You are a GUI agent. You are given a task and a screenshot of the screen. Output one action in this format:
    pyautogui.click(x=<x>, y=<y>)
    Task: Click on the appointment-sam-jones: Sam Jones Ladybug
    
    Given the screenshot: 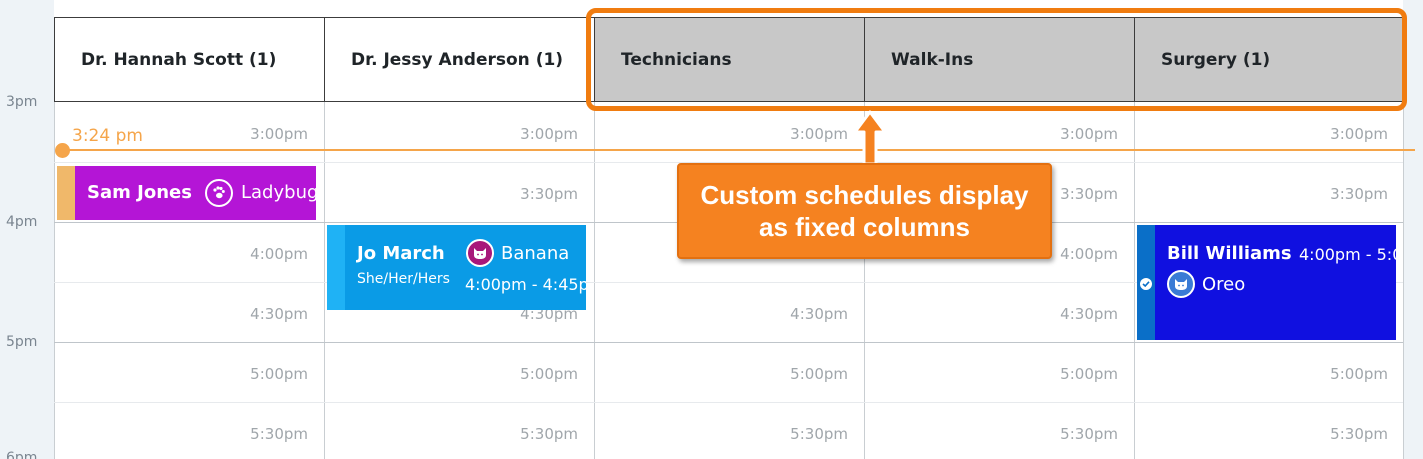 What is the action you would take?
    pyautogui.click(x=186, y=193)
    